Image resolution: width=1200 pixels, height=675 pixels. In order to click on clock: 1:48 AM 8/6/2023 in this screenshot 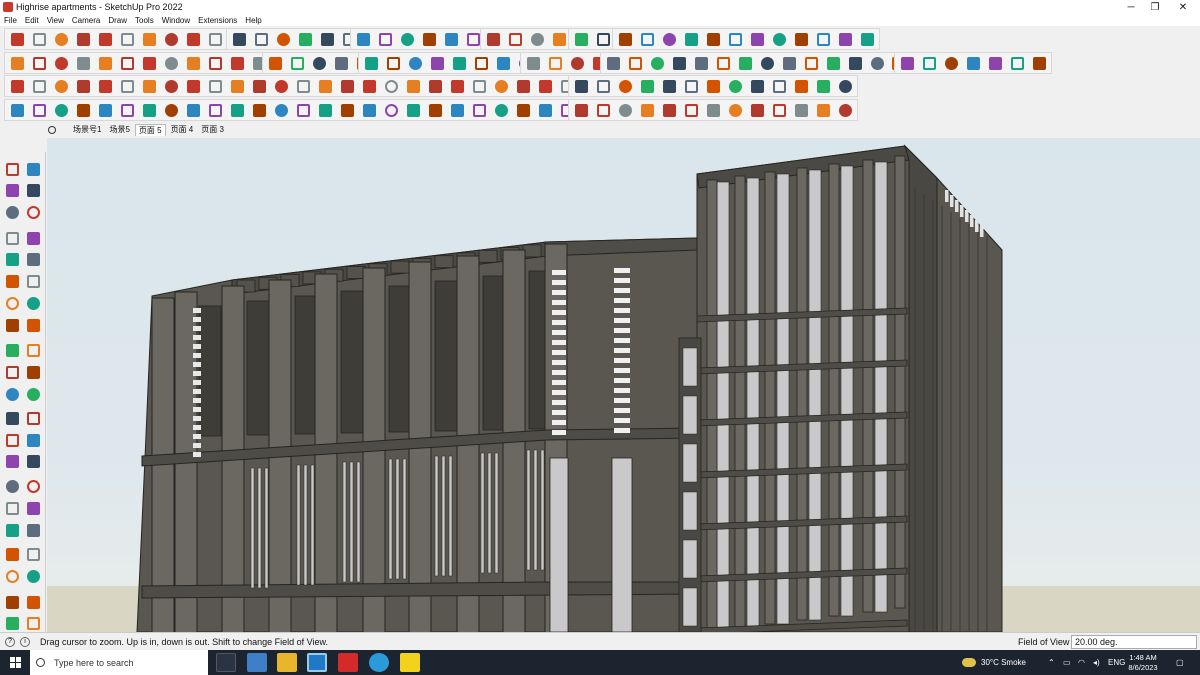, I will do `click(1143, 663)`.